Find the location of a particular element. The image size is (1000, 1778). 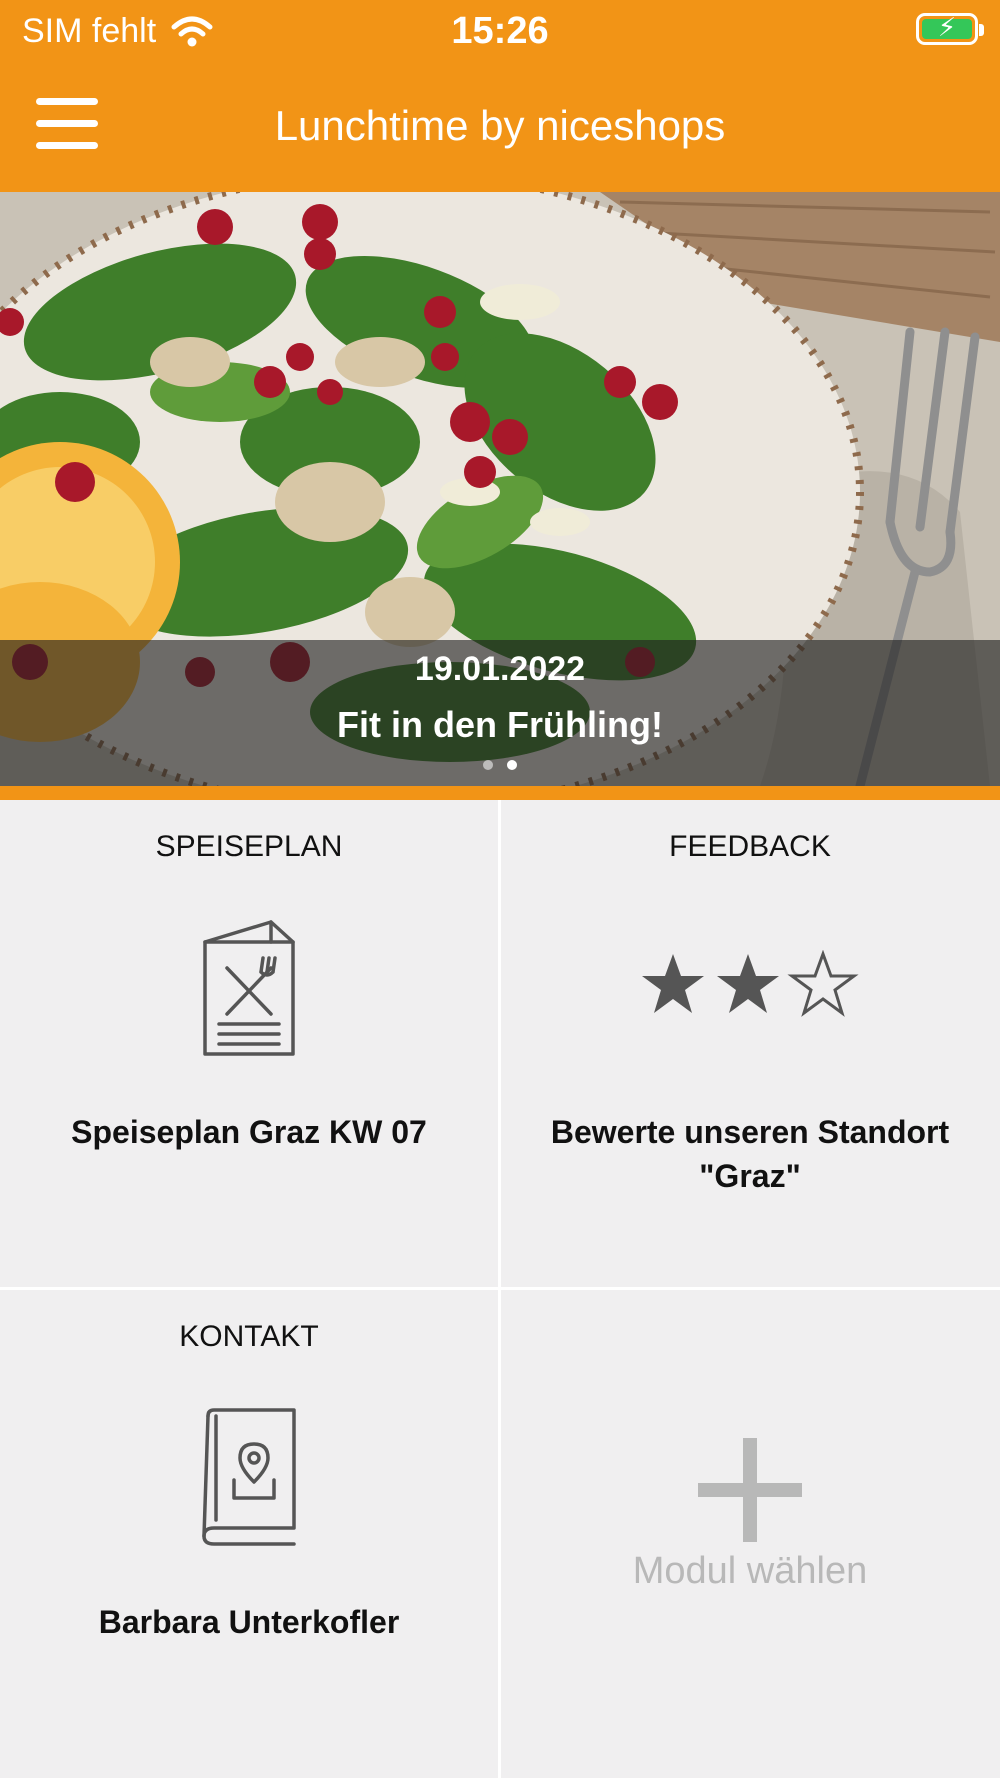

tile-header: FEEDBACK is located at coordinates (750, 846).